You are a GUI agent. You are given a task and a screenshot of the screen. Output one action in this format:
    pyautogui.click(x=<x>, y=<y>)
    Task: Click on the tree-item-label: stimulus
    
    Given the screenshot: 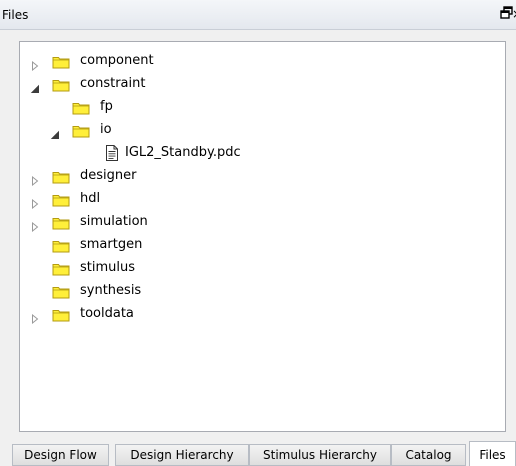 What is the action you would take?
    pyautogui.click(x=108, y=267)
    